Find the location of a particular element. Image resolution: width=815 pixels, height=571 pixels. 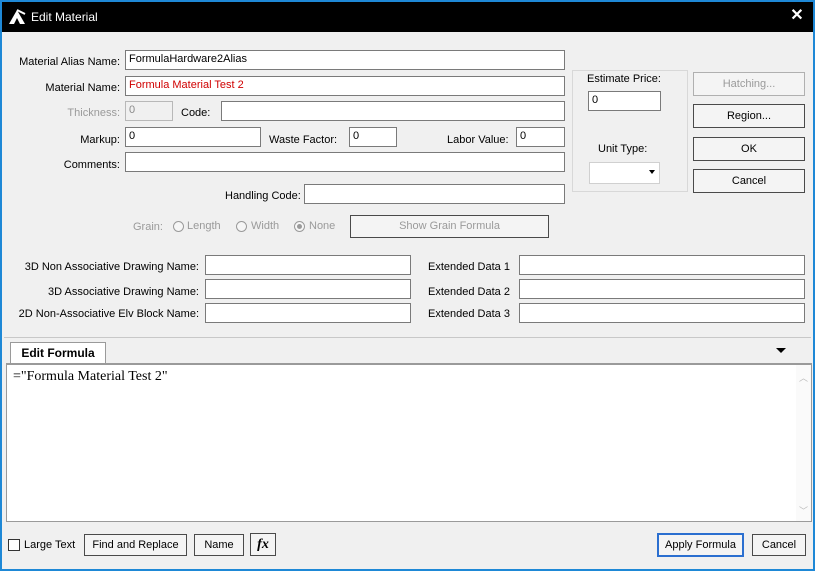

window-title: Edit Material is located at coordinates (64, 17).